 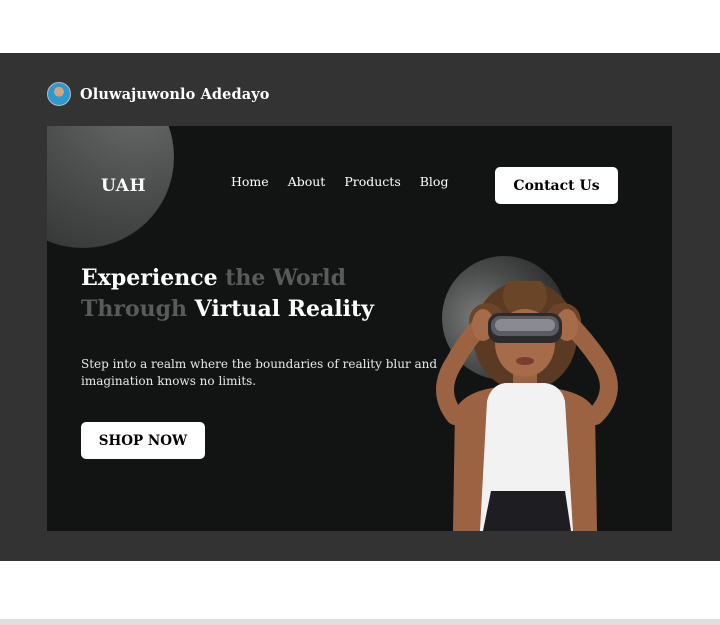 I want to click on site-logo: UAH, so click(x=123, y=186).